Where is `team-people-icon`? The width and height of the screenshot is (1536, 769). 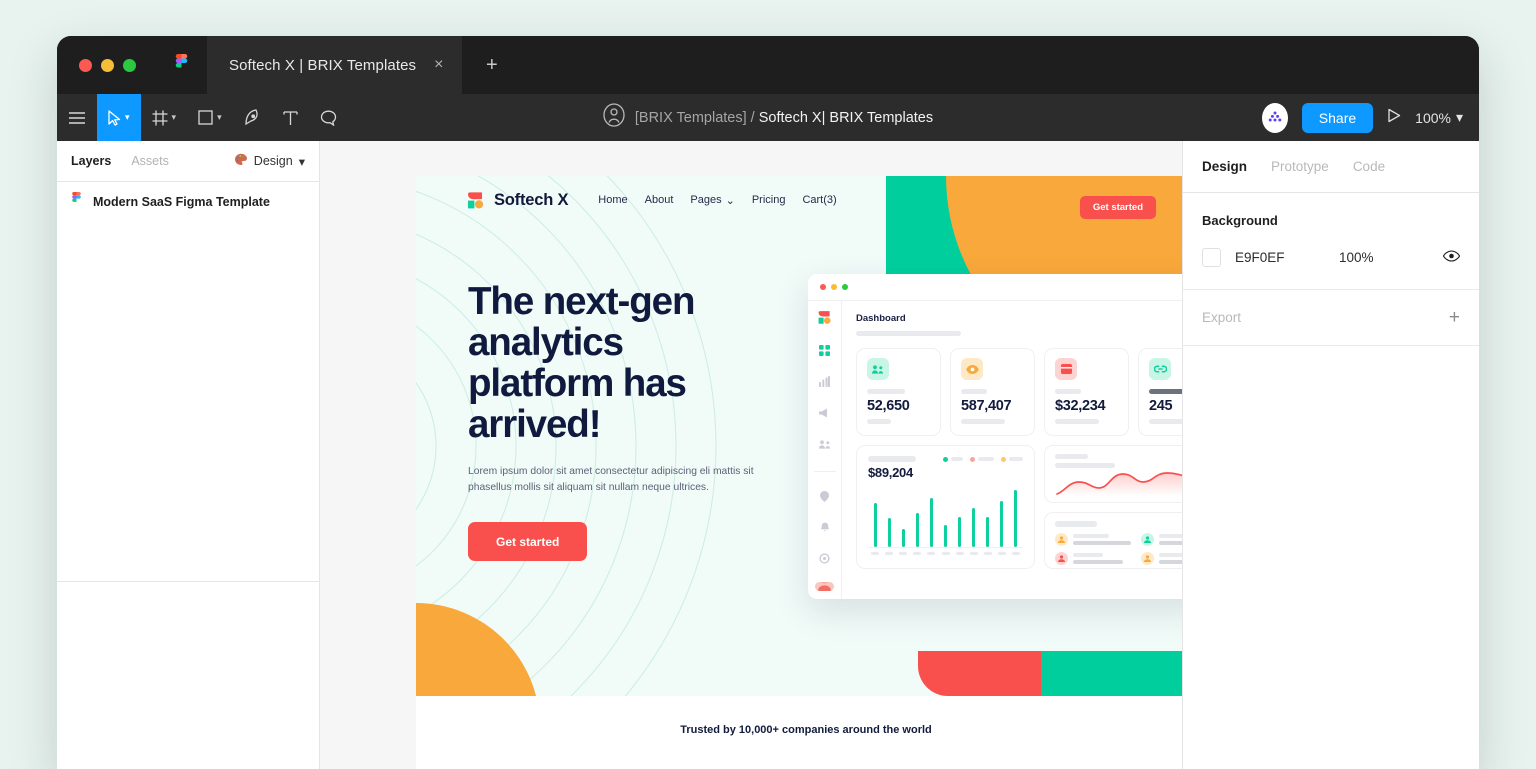
team-people-icon is located at coordinates (824, 445).